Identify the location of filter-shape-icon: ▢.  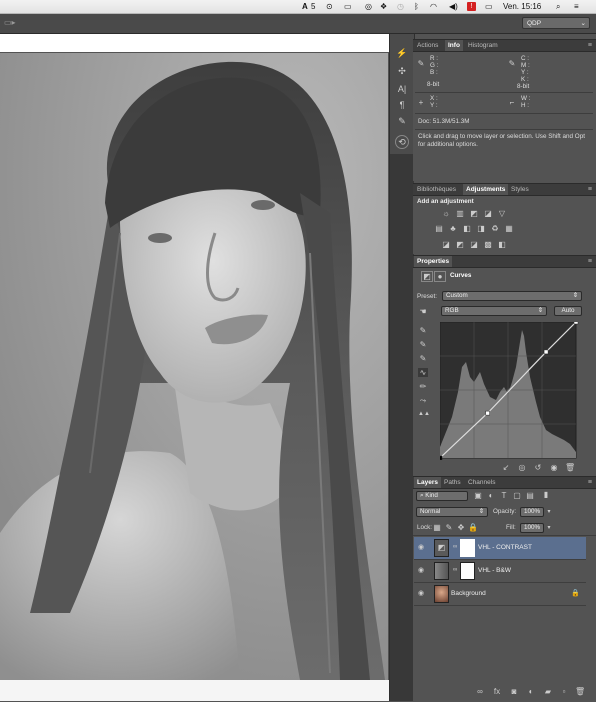
(517, 495).